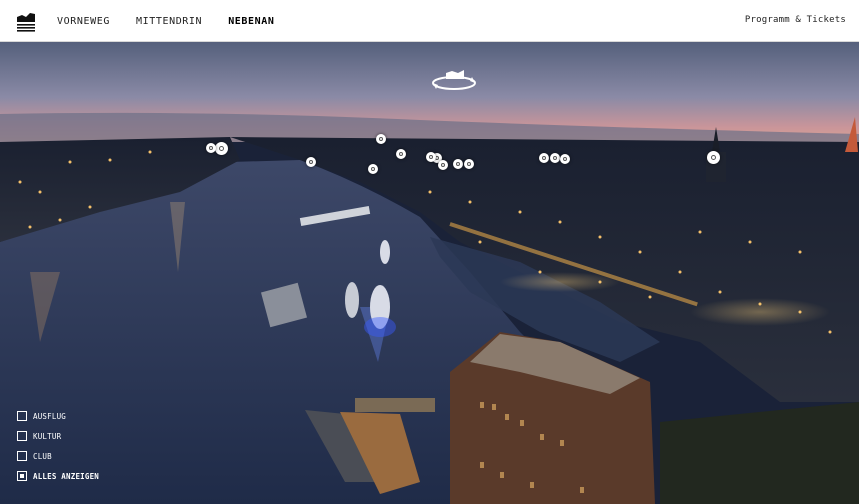 The image size is (859, 504). What do you see at coordinates (454, 81) in the screenshot?
I see `rotate-view-icon` at bounding box center [454, 81].